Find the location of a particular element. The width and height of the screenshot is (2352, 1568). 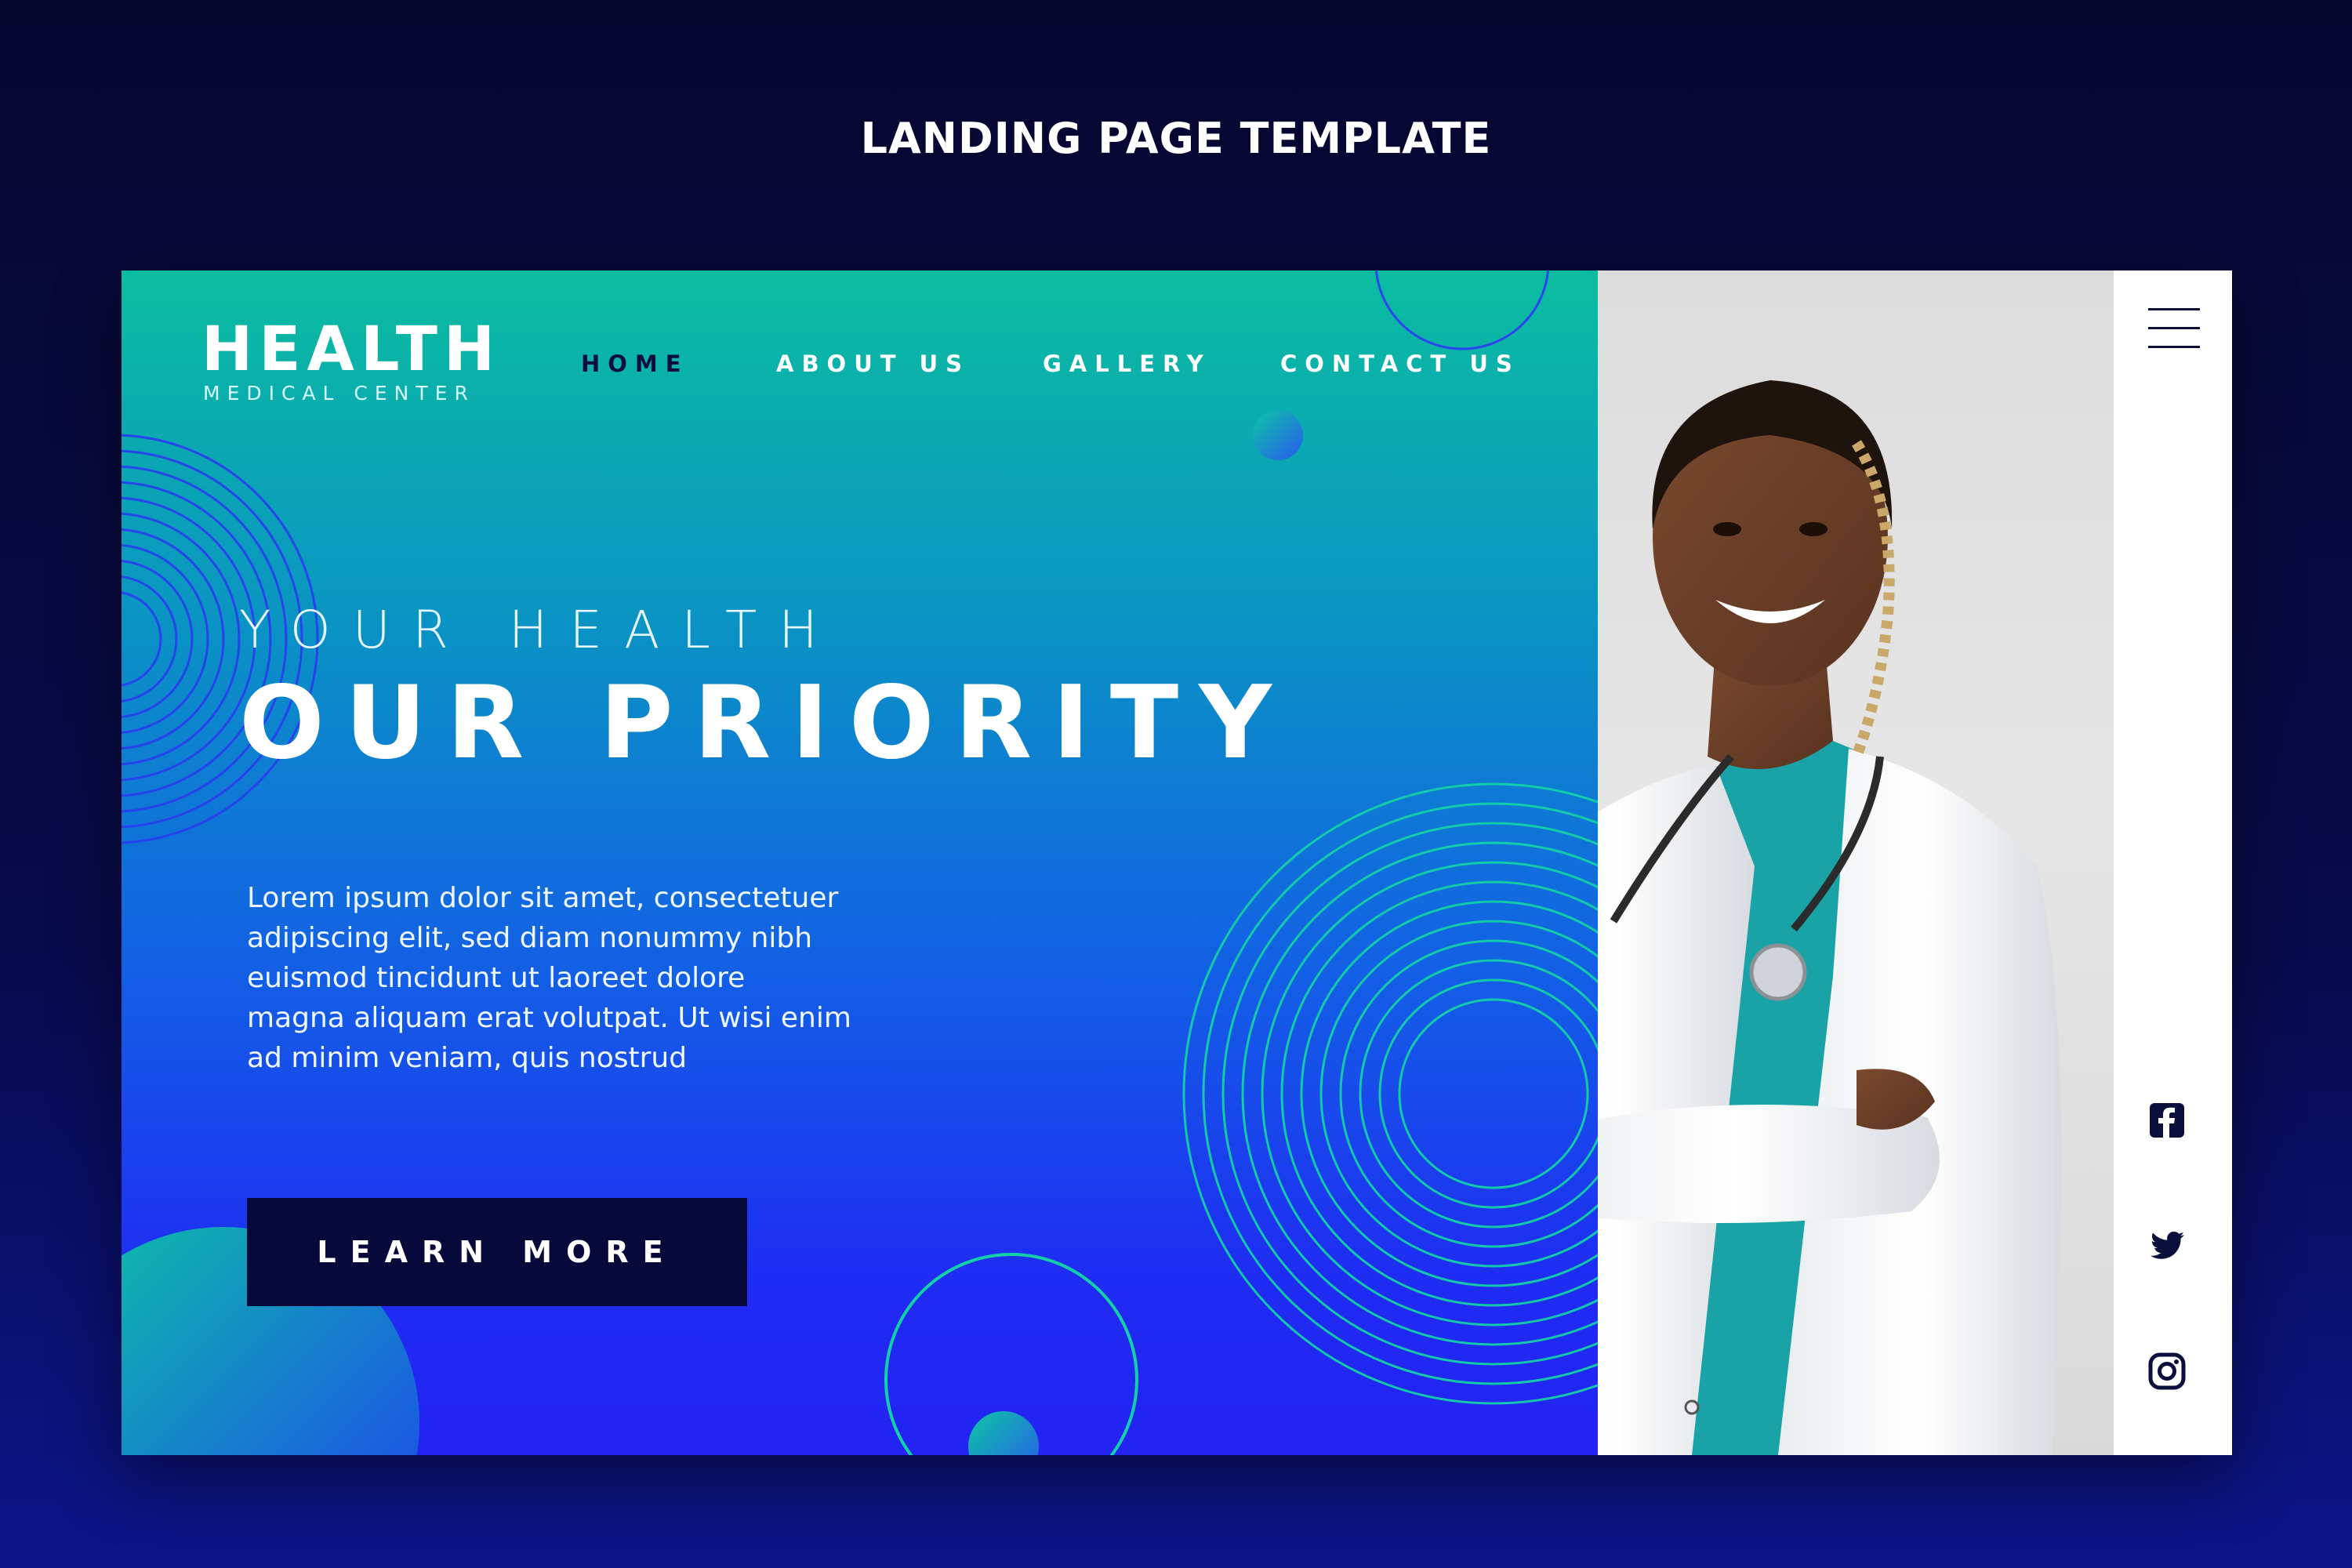

nav-home: HOME is located at coordinates (635, 363).